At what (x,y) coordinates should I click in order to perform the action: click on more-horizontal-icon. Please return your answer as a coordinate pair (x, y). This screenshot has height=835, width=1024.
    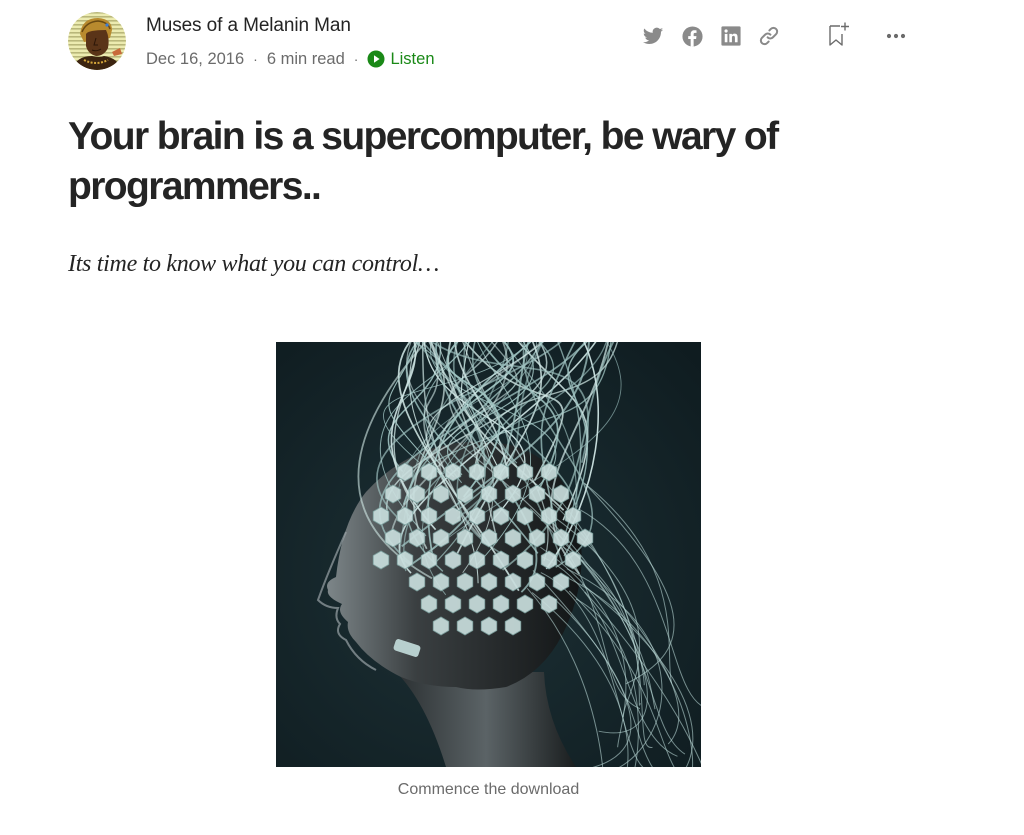
    Looking at the image, I should click on (896, 36).